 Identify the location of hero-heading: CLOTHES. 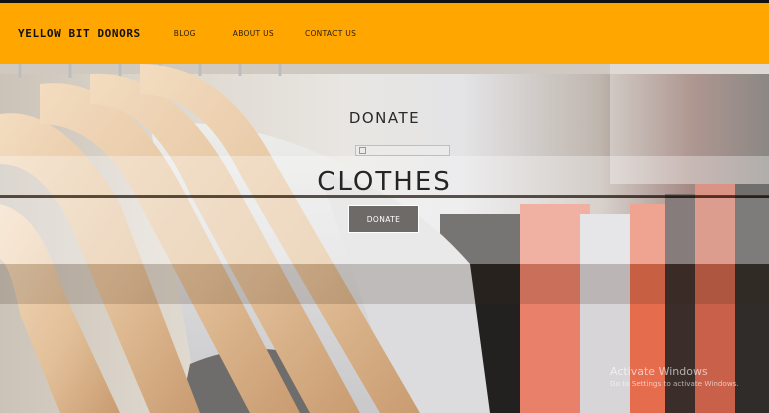
(384, 182).